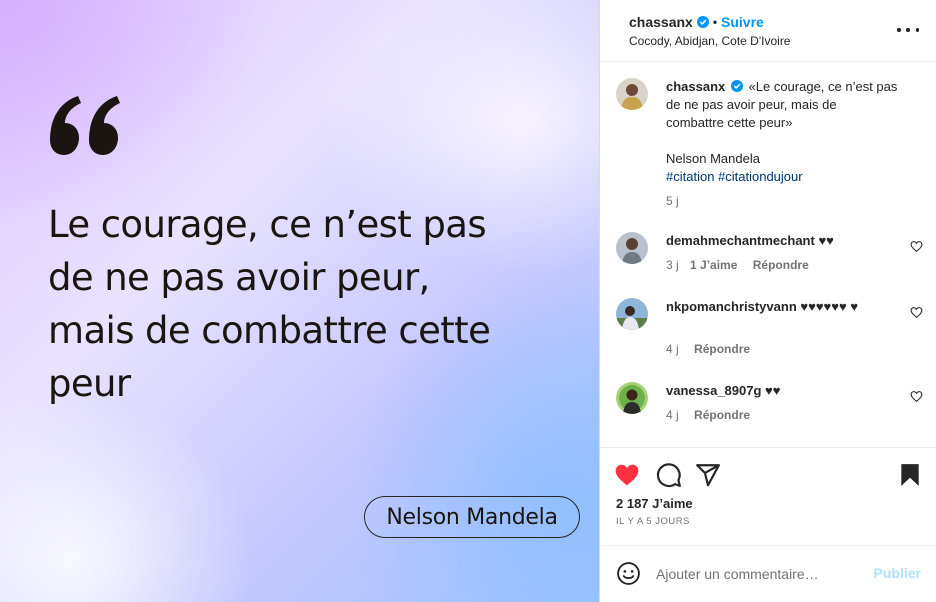 This screenshot has width=936, height=602. What do you see at coordinates (742, 22) in the screenshot?
I see `follow-button: Suivre` at bounding box center [742, 22].